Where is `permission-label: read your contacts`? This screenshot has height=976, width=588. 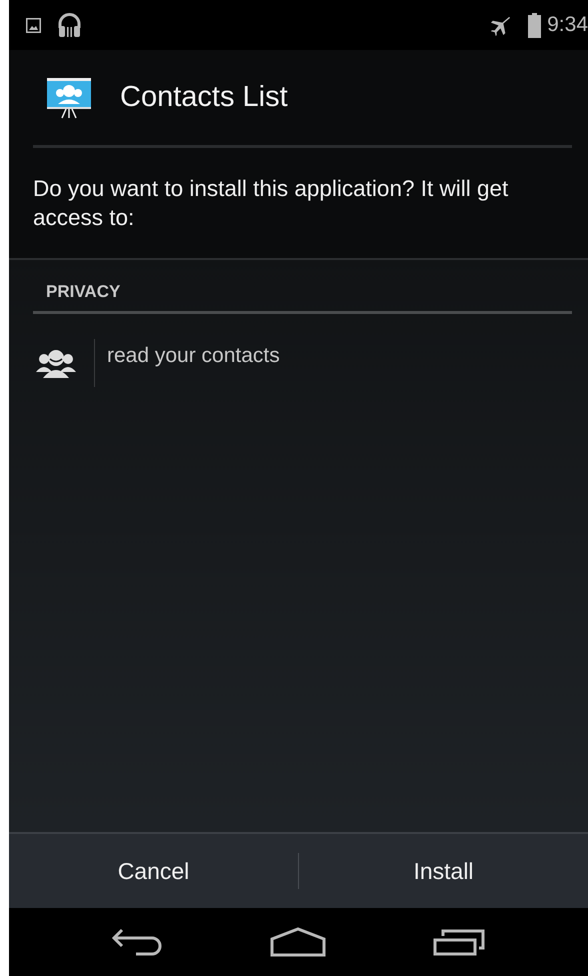 permission-label: read your contacts is located at coordinates (193, 356).